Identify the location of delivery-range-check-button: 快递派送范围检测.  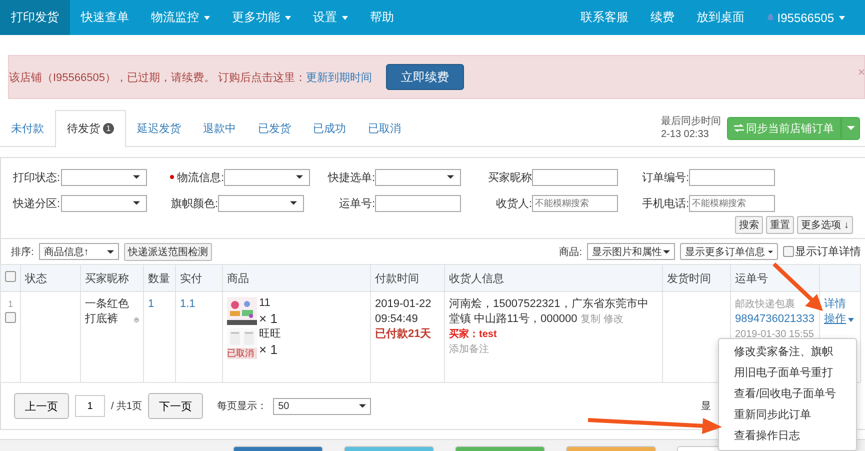
(168, 251).